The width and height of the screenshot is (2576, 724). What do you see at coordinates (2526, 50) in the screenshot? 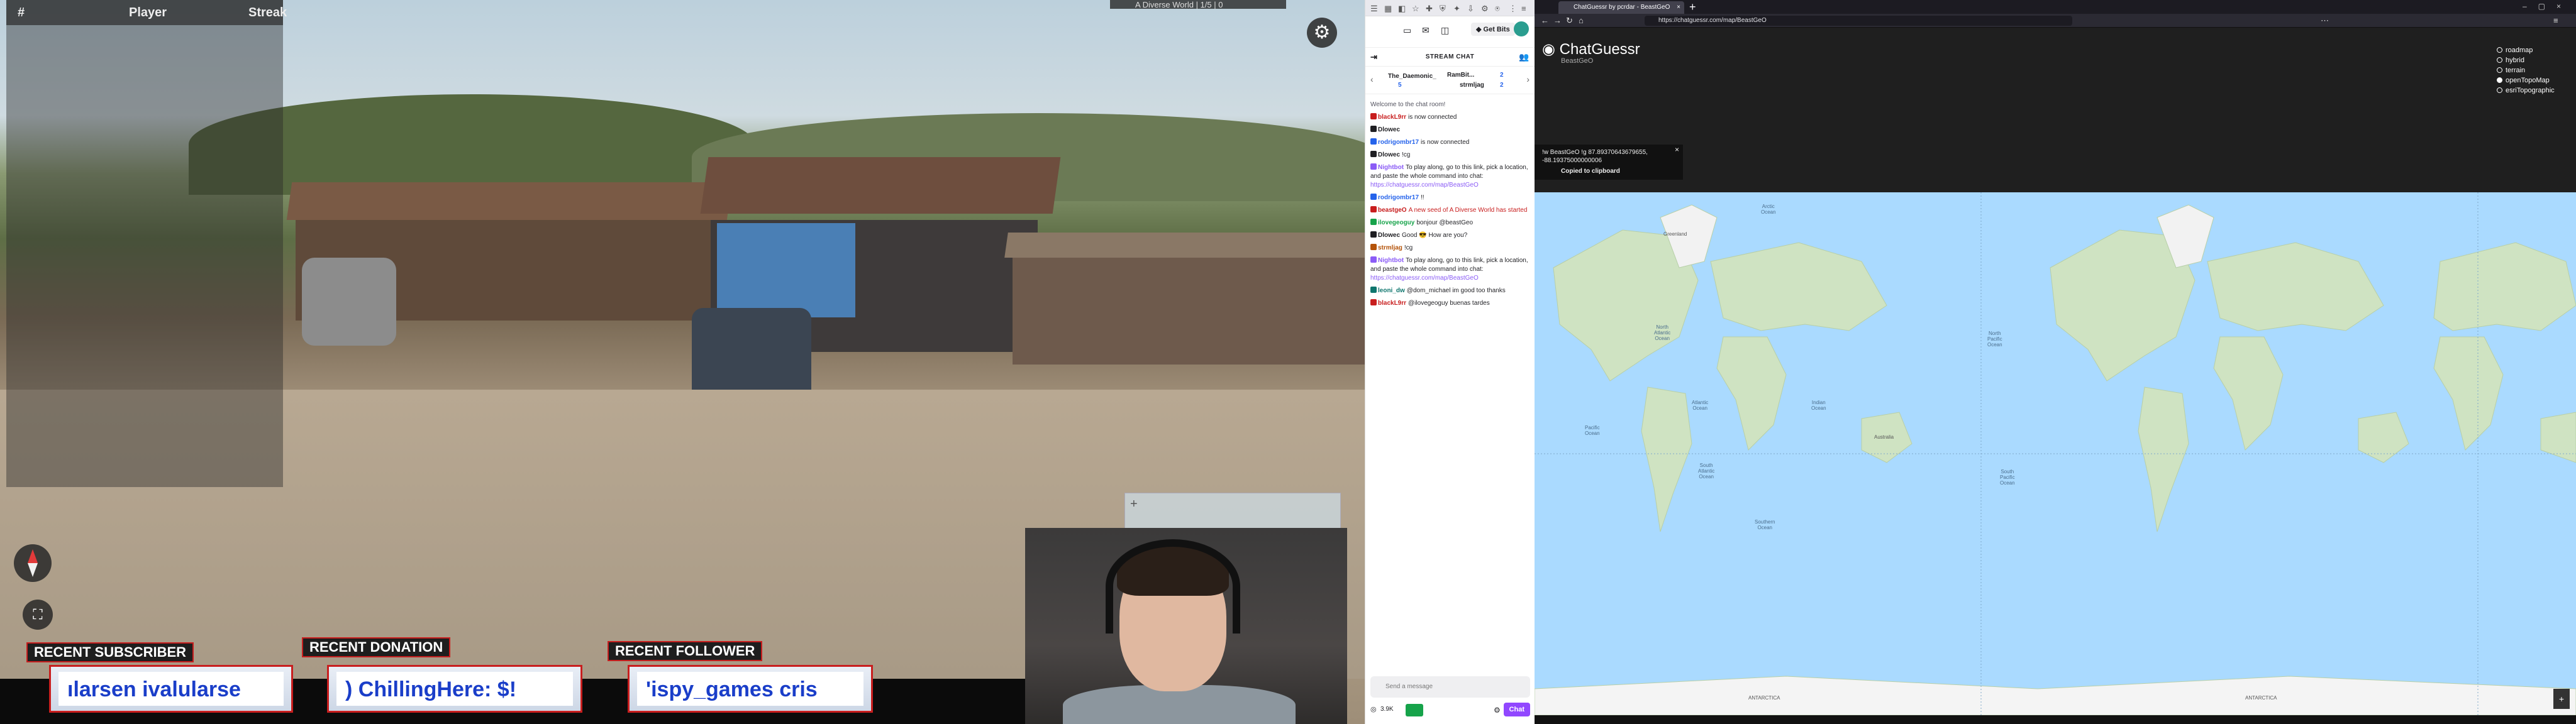
I see `layer-option: roadmap` at bounding box center [2526, 50].